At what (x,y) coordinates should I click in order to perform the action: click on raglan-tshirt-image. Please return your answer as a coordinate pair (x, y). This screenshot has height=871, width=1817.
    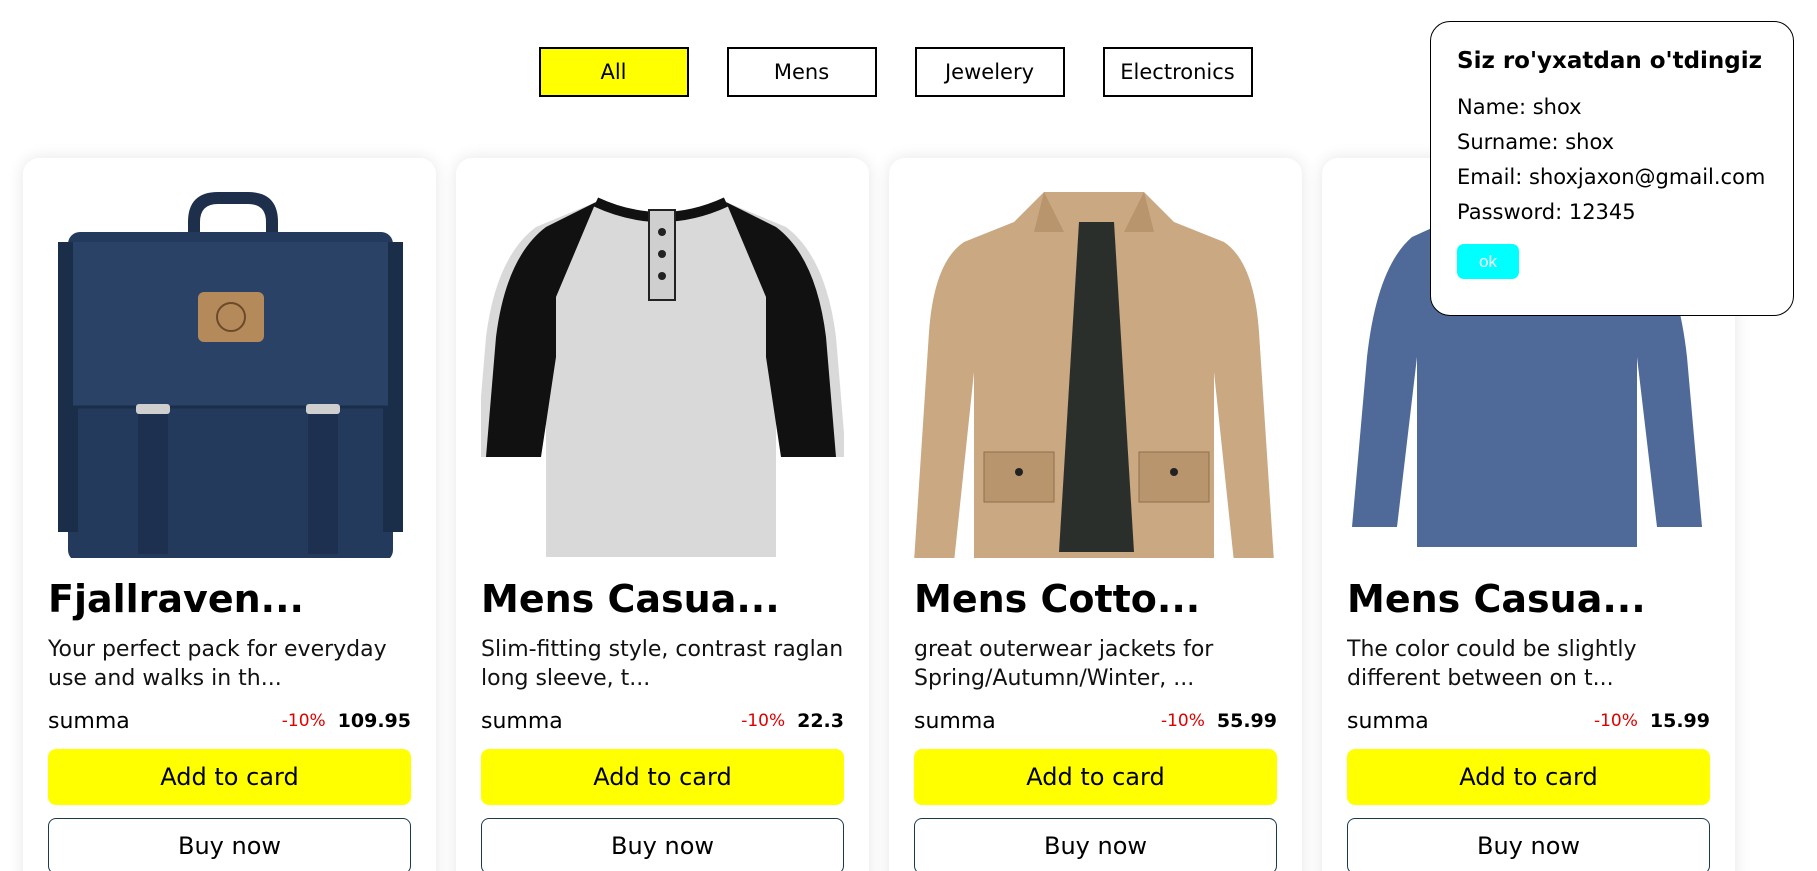
    Looking at the image, I should click on (662, 370).